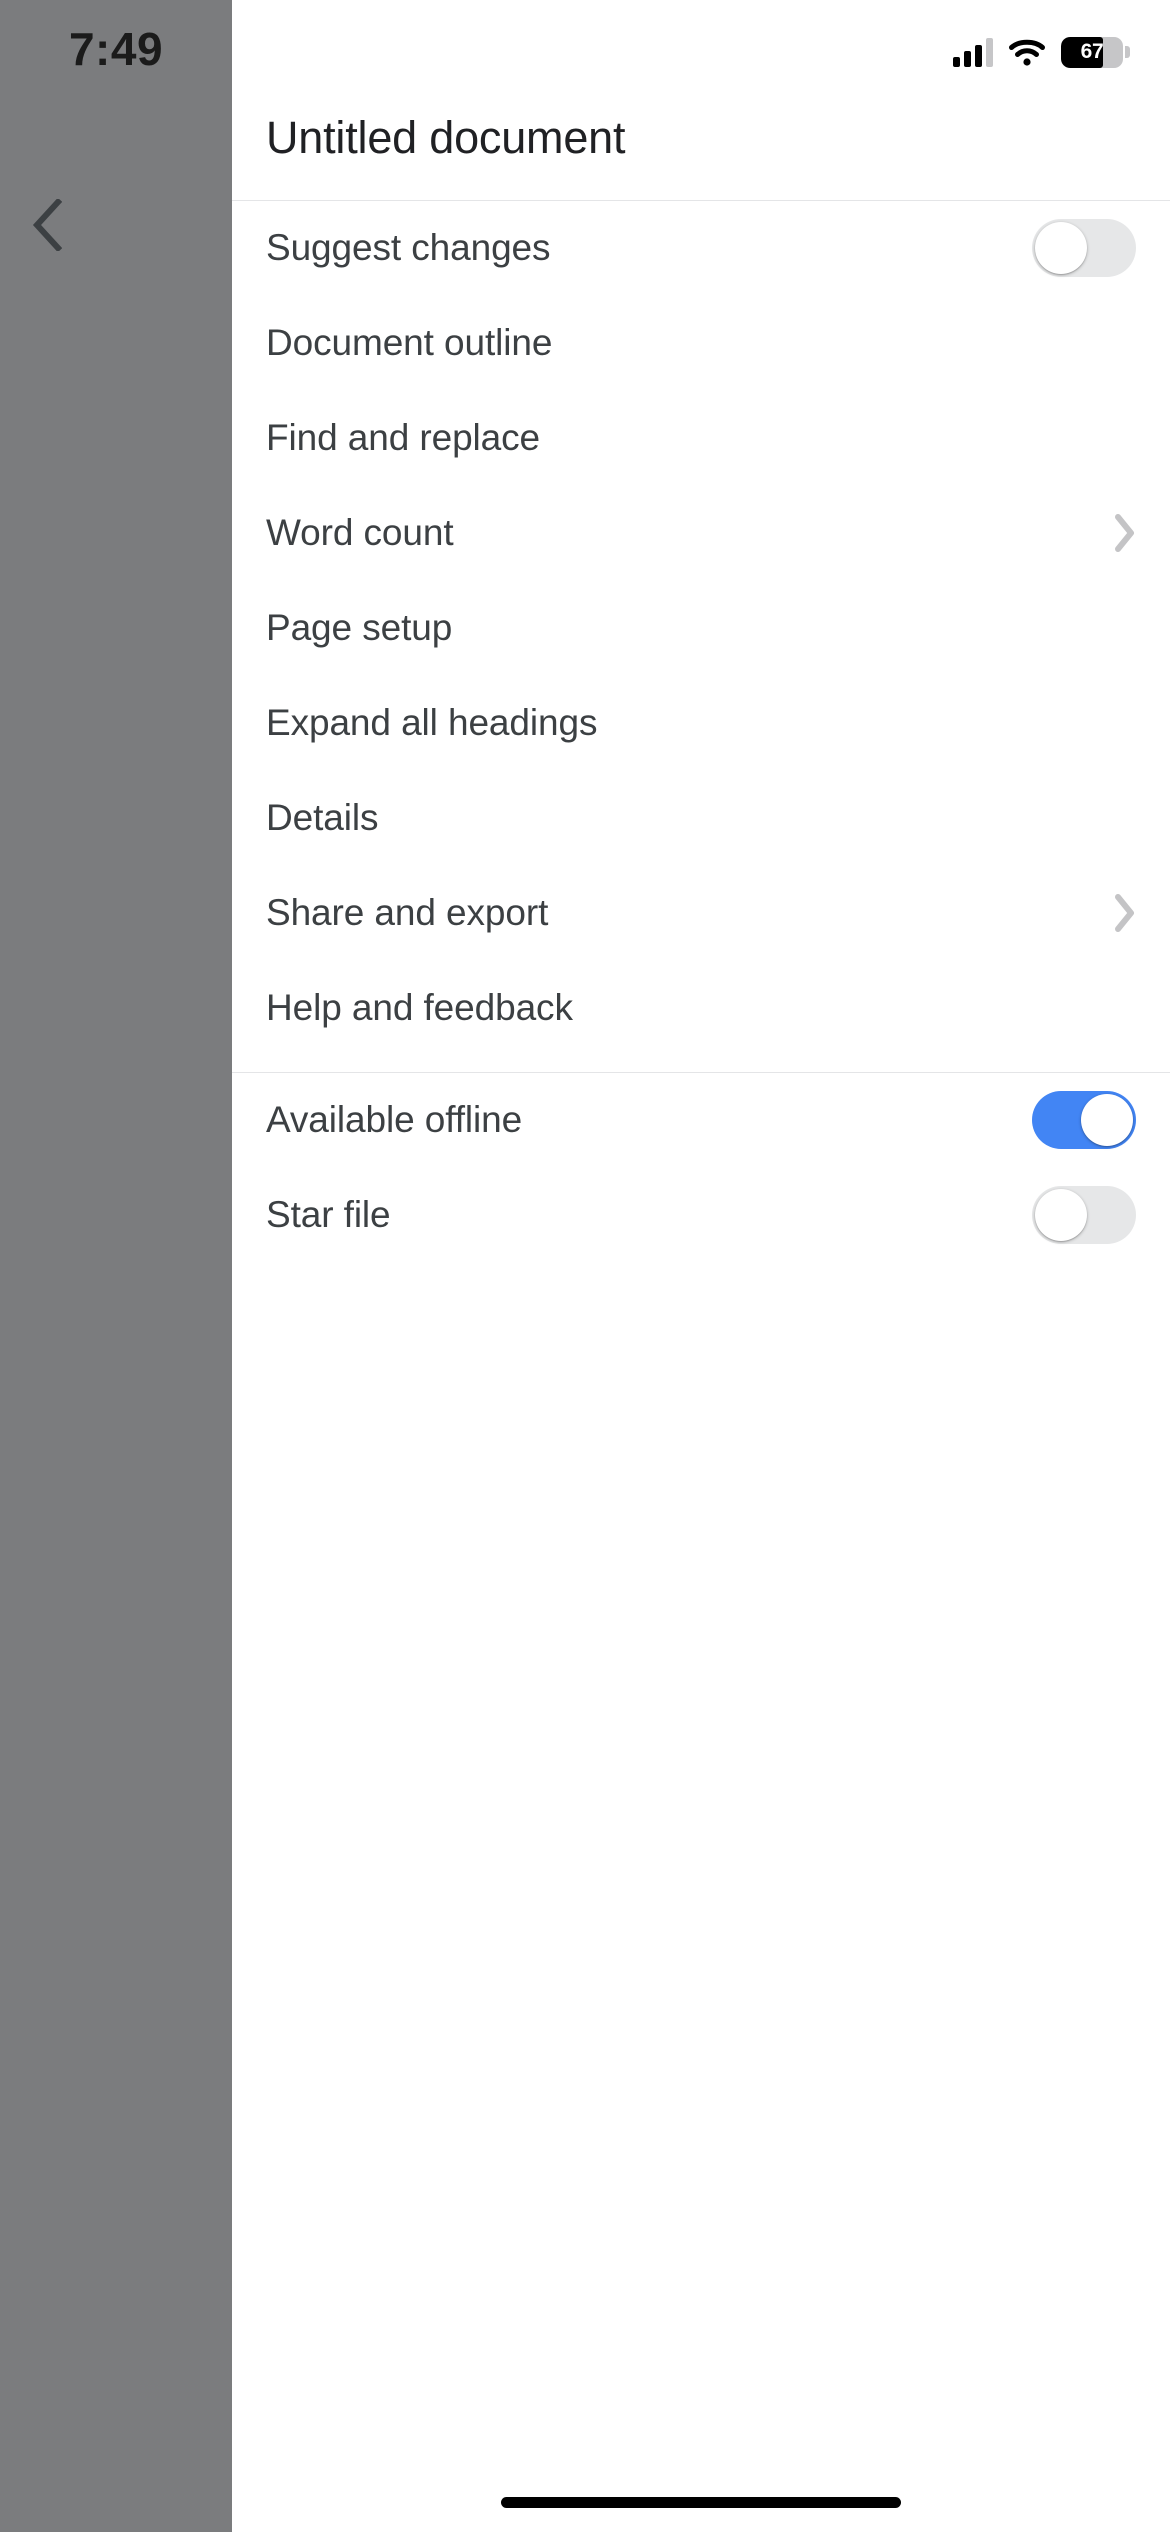 Image resolution: width=1170 pixels, height=2532 pixels. Describe the element at coordinates (322, 817) in the screenshot. I see `menu-item-label: Details` at that location.